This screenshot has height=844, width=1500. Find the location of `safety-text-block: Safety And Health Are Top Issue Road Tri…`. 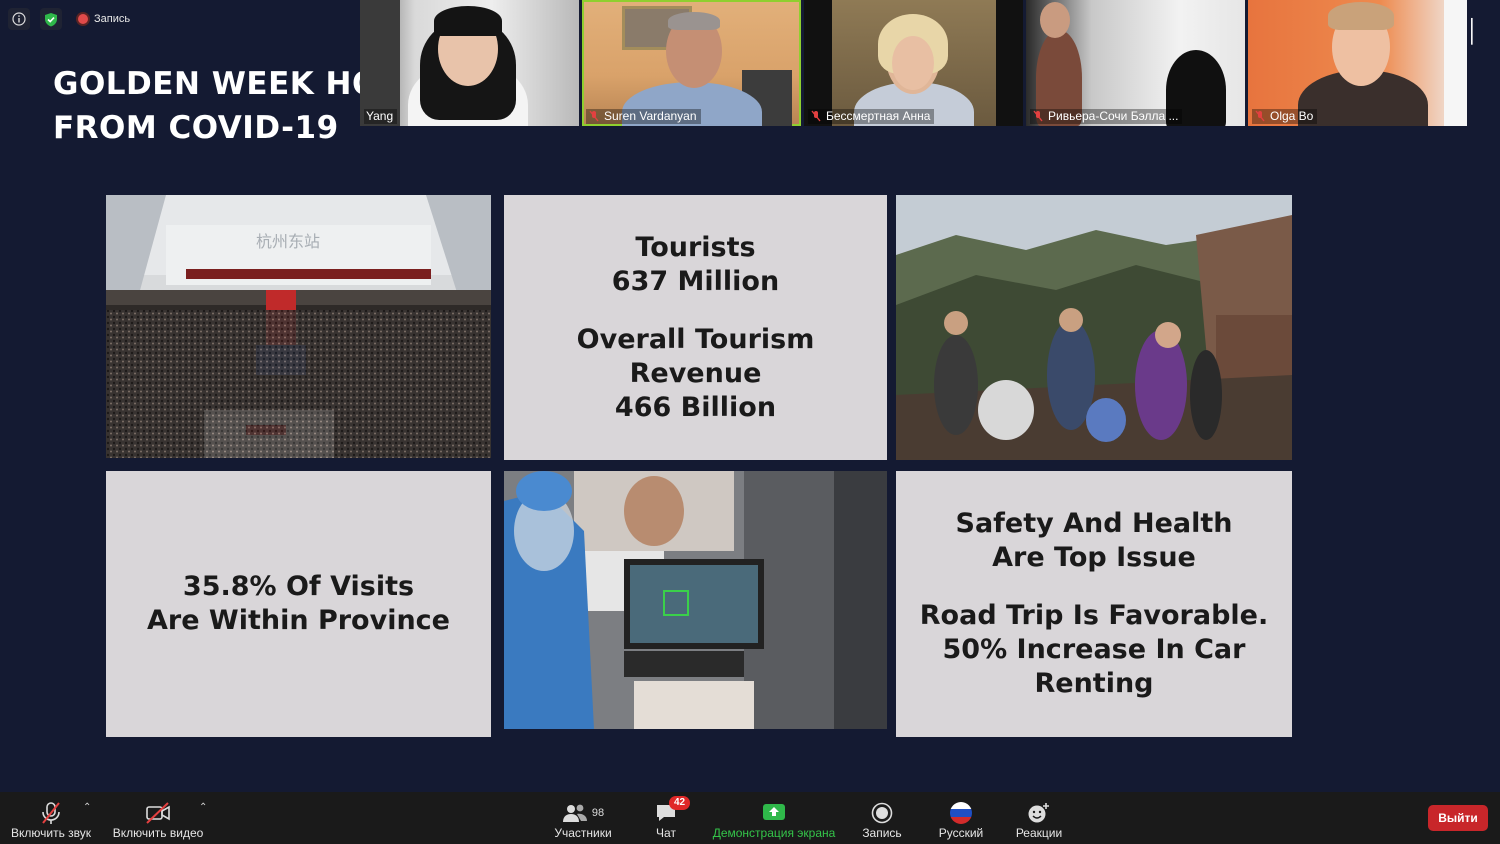

safety-text-block: Safety And Health Are Top Issue Road Tri… is located at coordinates (1094, 604).